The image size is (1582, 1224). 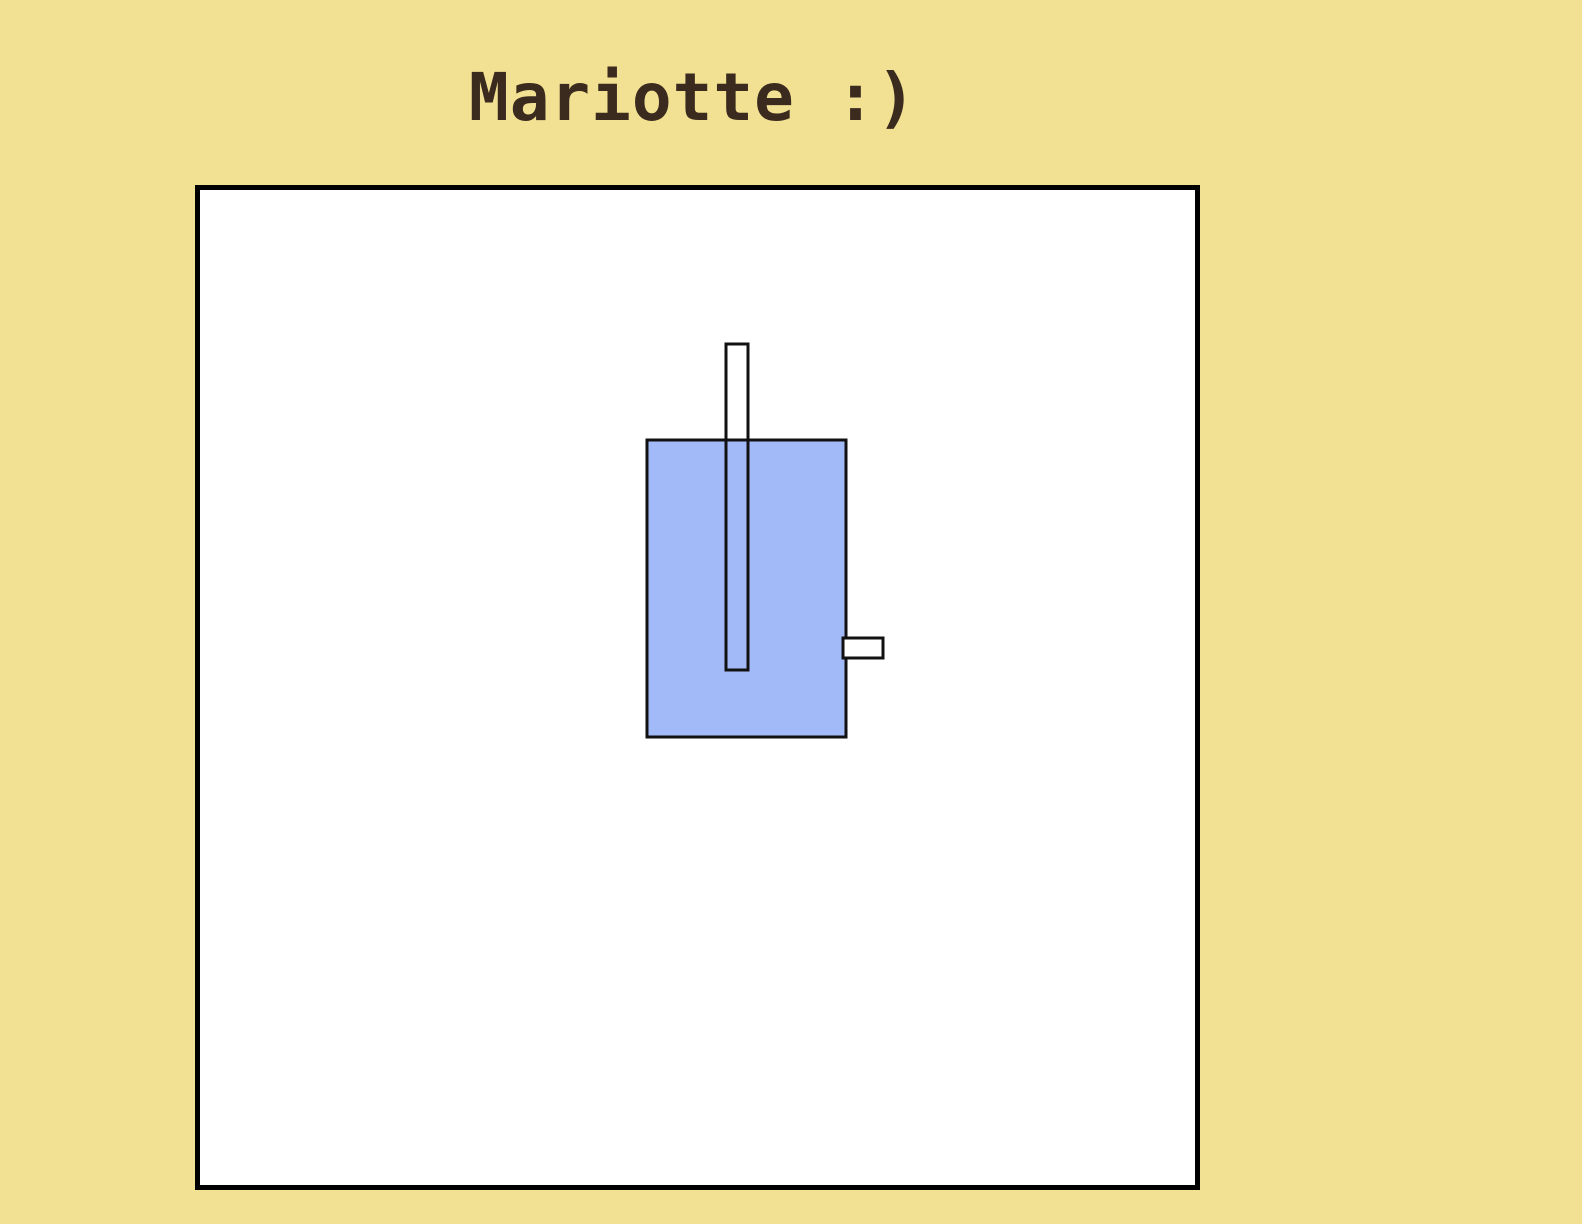 What do you see at coordinates (737, 555) in the screenshot?
I see `air-inlet-tube-submerged` at bounding box center [737, 555].